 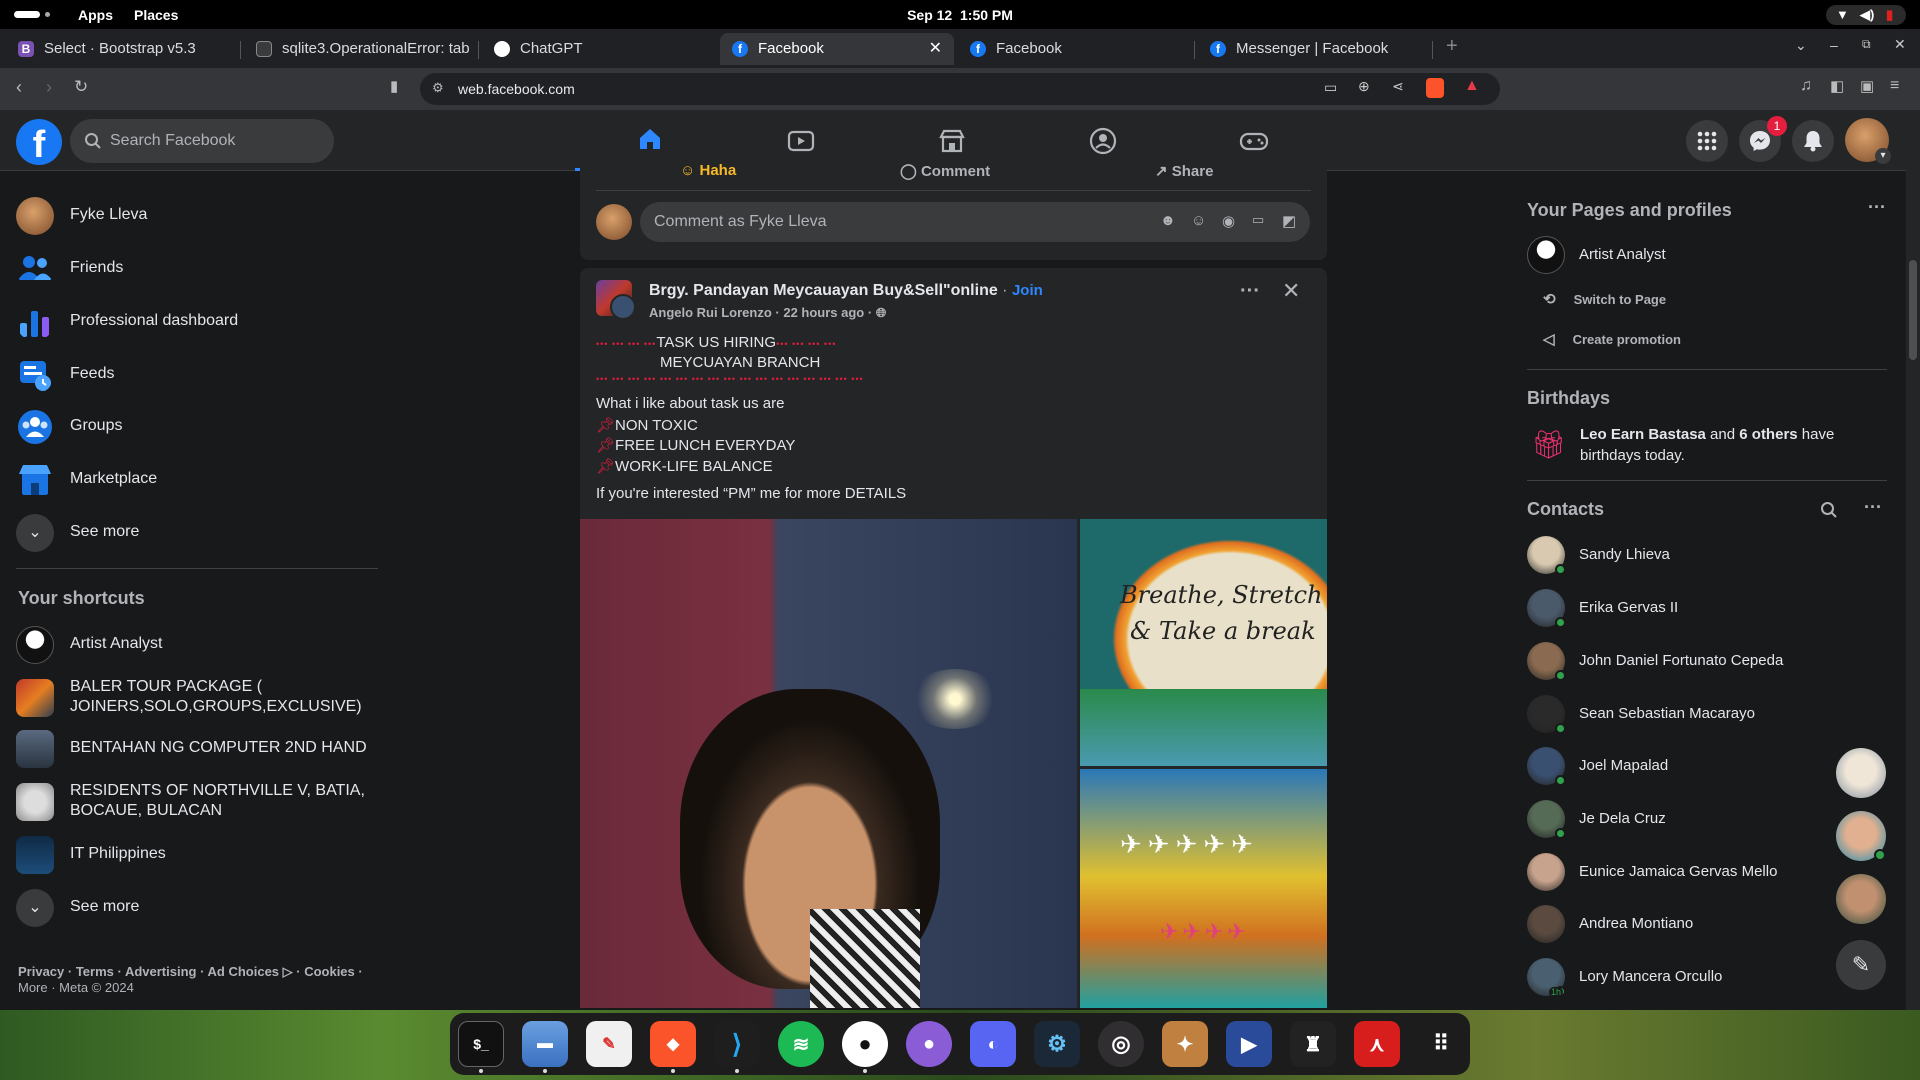 What do you see at coordinates (708, 170) in the screenshot?
I see `haha-button: ☺ Haha` at bounding box center [708, 170].